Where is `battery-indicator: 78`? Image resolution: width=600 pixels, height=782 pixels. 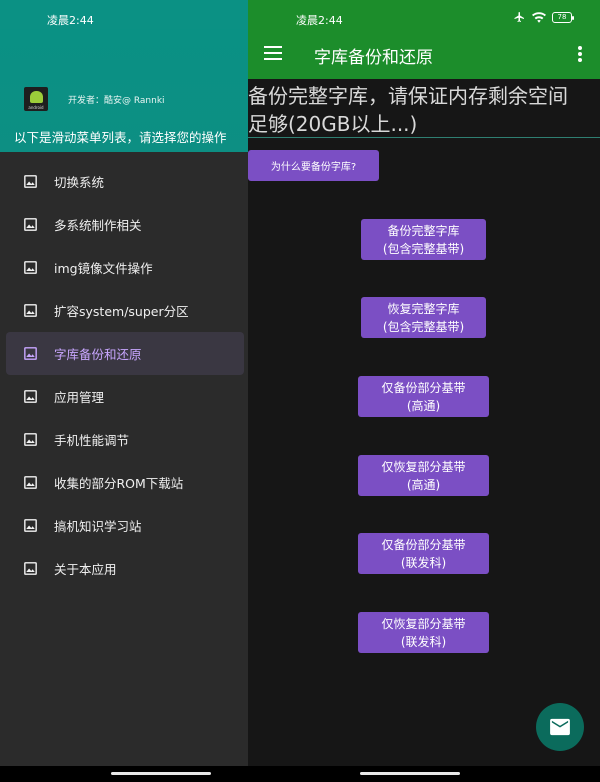 battery-indicator: 78 is located at coordinates (563, 17).